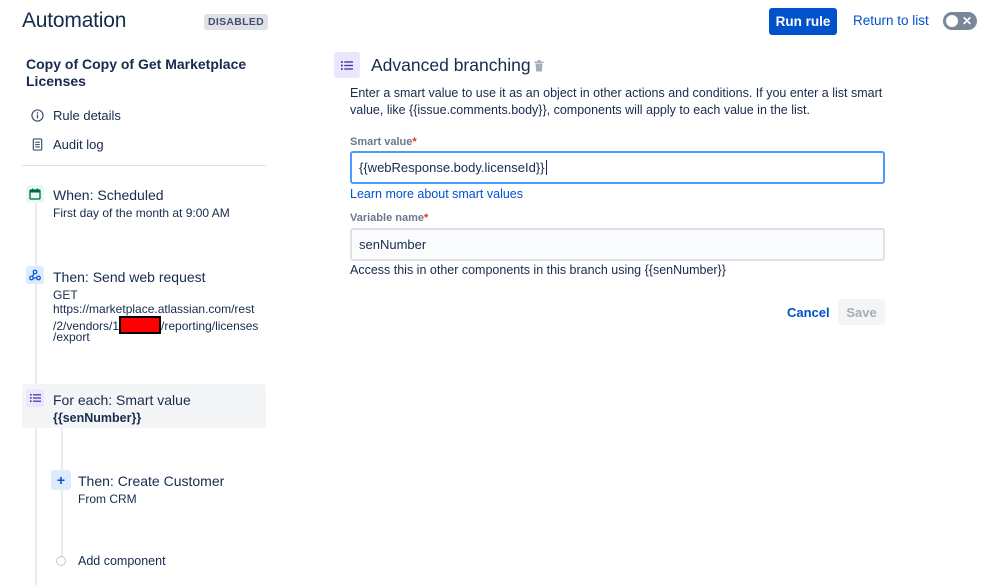  What do you see at coordinates (452, 167) in the screenshot?
I see `smart-value-text: {{webResponse.body.licenseId}}` at bounding box center [452, 167].